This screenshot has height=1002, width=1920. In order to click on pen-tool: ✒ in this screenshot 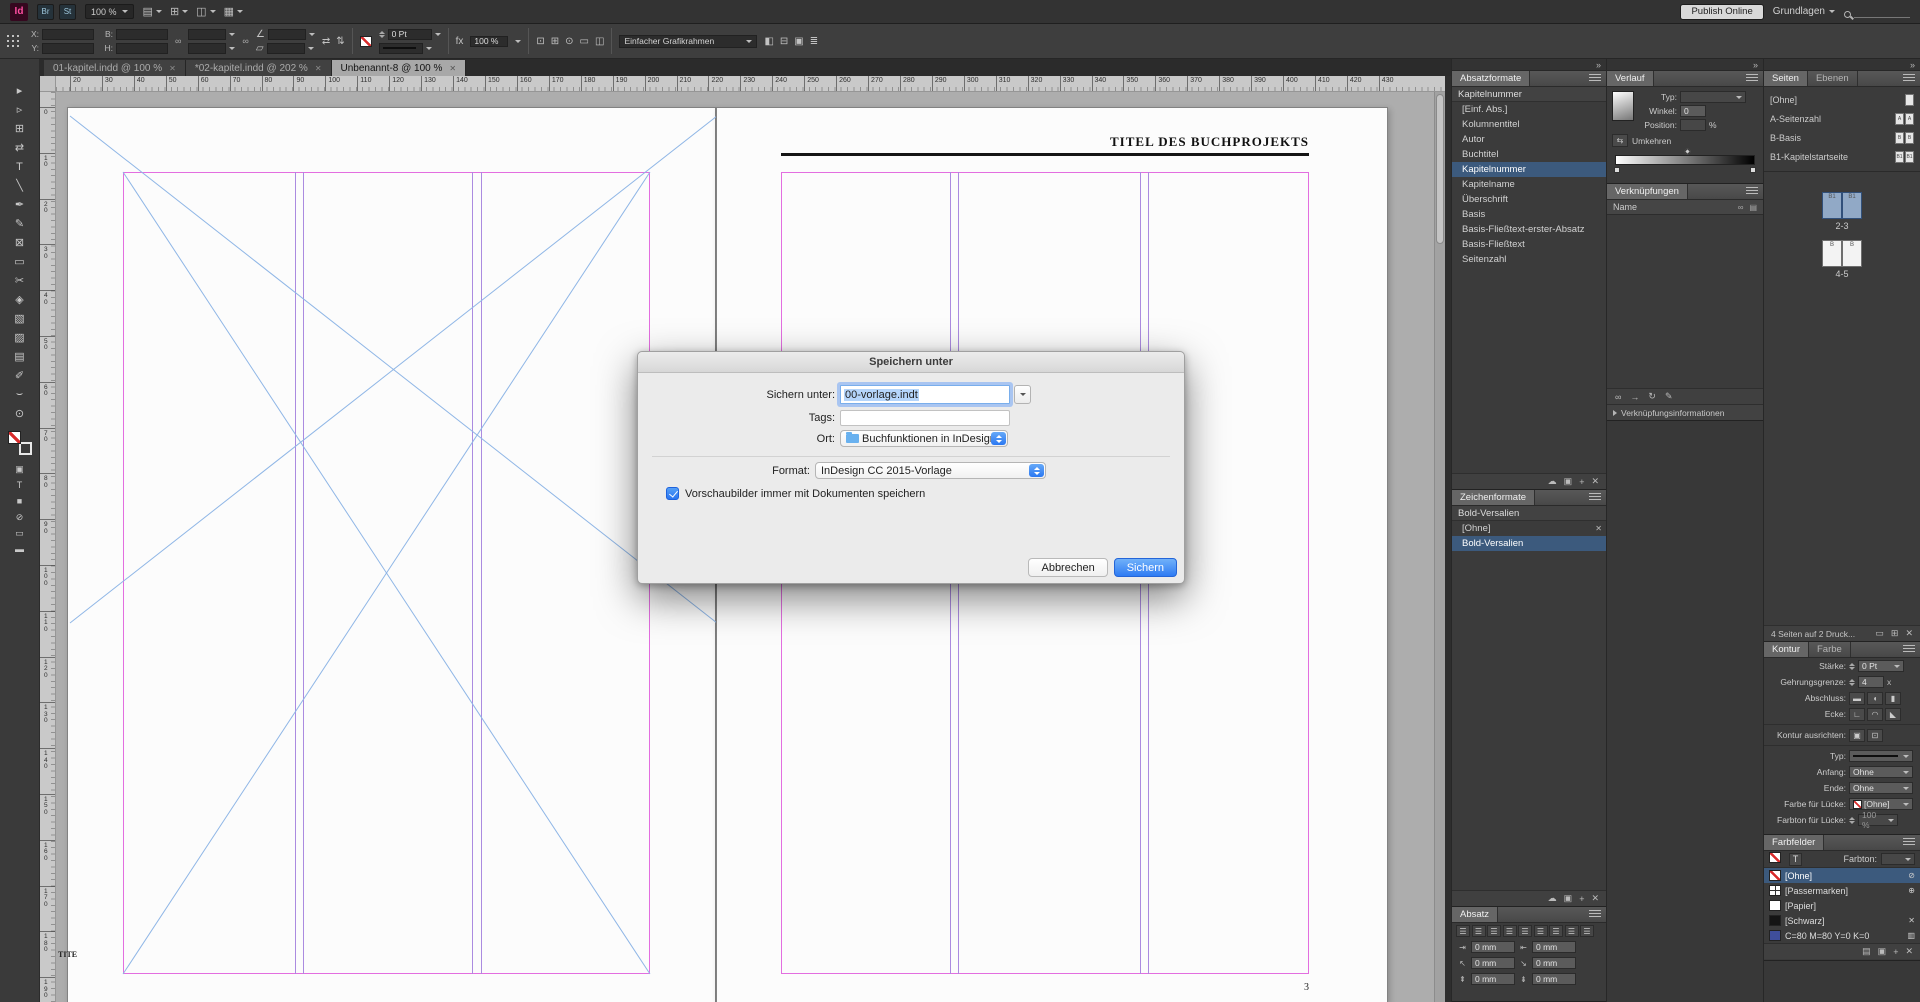, I will do `click(20, 204)`.